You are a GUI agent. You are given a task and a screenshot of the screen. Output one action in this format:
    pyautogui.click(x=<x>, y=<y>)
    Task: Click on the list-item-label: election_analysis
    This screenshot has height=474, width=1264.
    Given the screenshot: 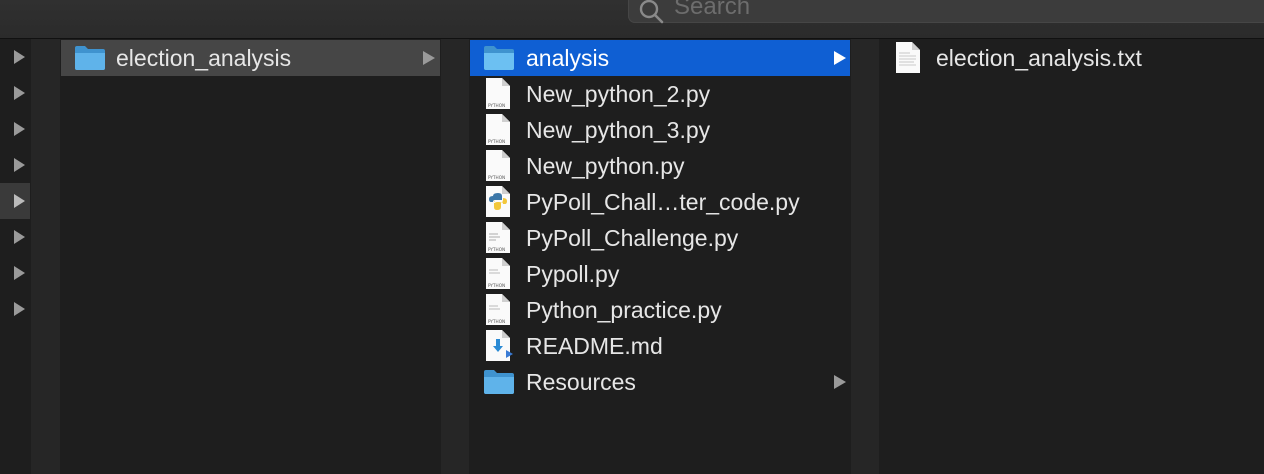 What is the action you would take?
    pyautogui.click(x=204, y=58)
    